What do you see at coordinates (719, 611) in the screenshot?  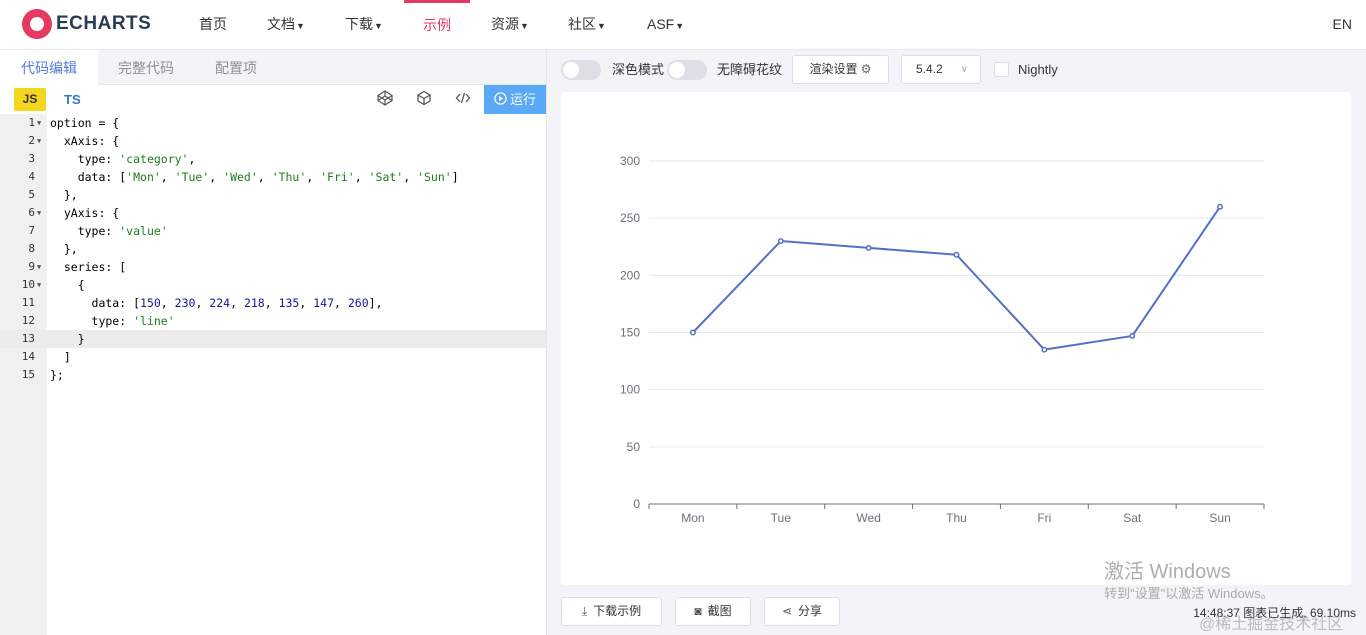 I see `screenshot-label: 截图` at bounding box center [719, 611].